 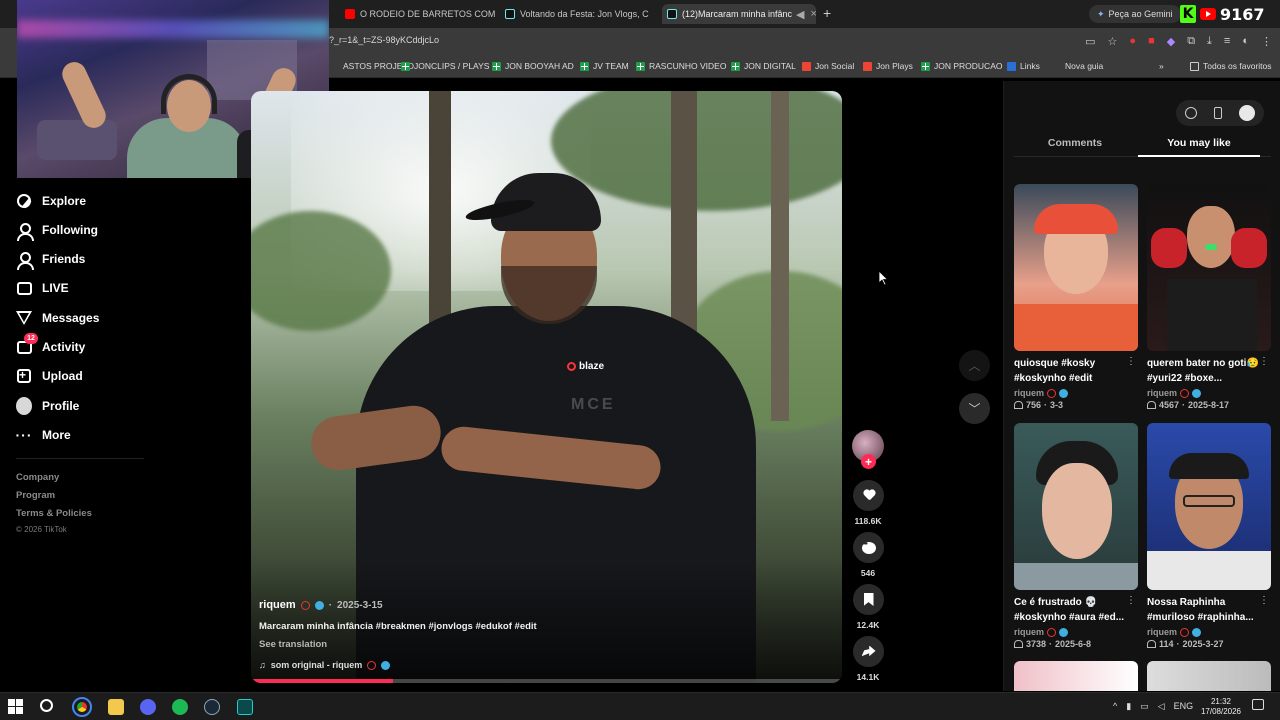 I want to click on steam-icon, so click(x=212, y=707).